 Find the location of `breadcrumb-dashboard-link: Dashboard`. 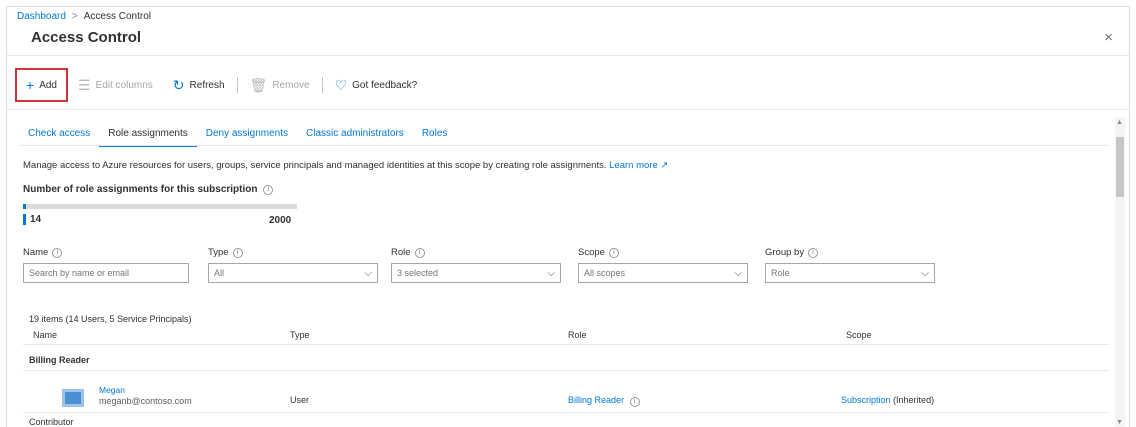

breadcrumb-dashboard-link: Dashboard is located at coordinates (41, 16).